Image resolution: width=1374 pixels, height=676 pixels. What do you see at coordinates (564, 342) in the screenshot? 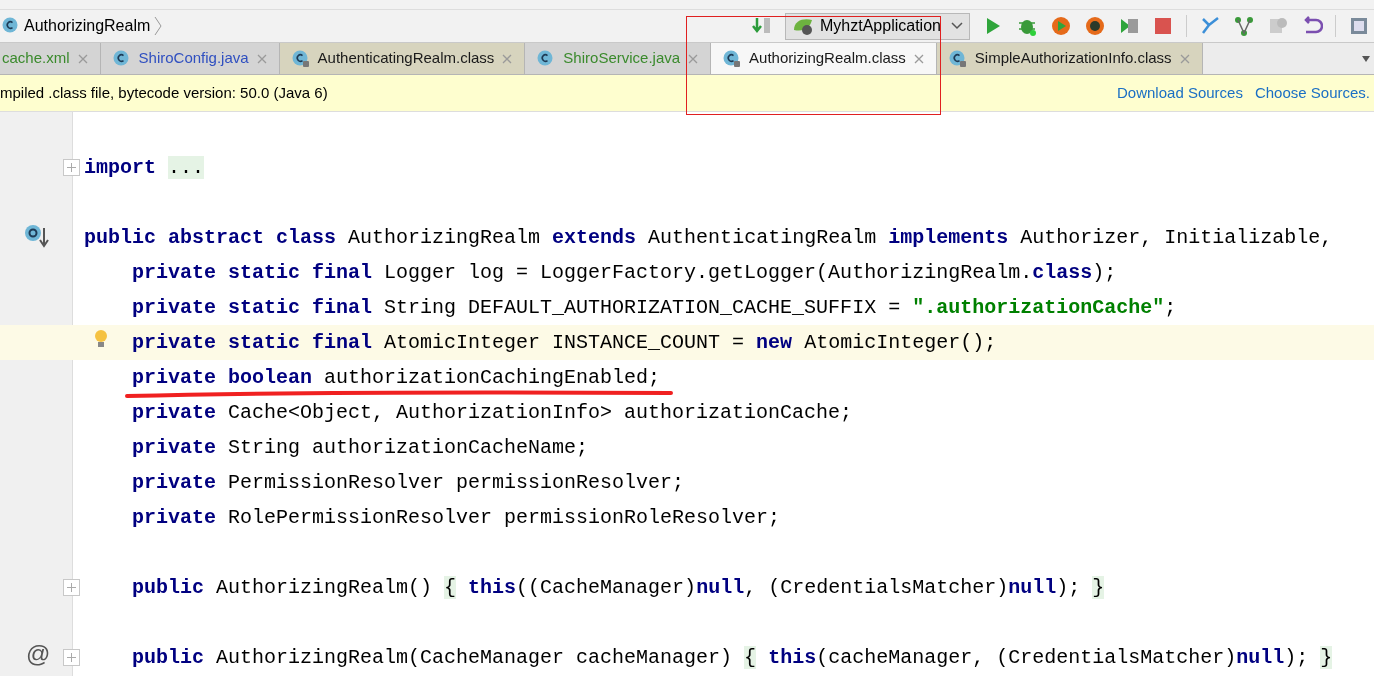
I see `code-line: private static final AtomicInteger INSTANCE_COUNT = new AtomicInteger();` at bounding box center [564, 342].